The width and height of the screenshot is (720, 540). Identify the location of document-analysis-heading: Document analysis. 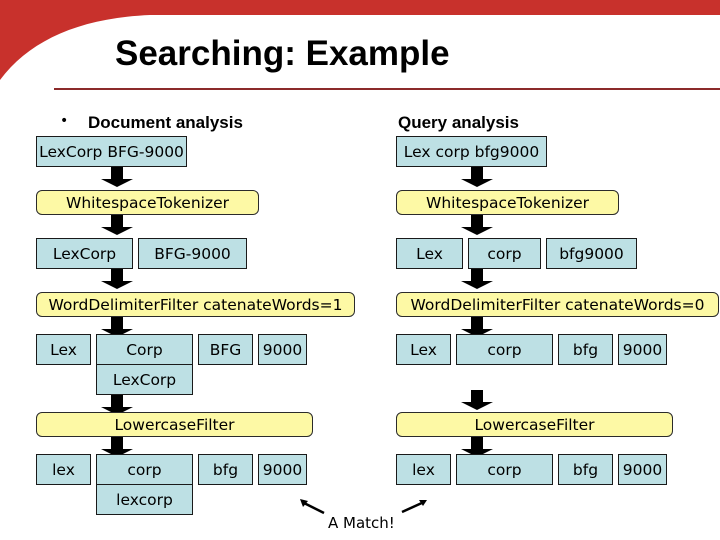
(165, 122).